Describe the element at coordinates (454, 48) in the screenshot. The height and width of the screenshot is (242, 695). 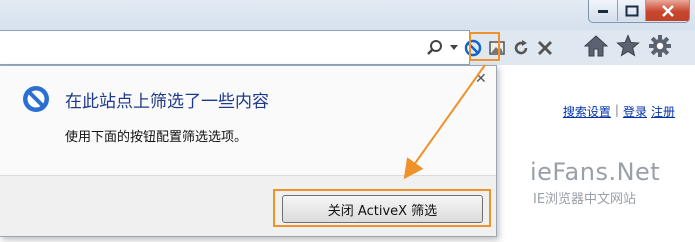
I see `dropdown-arrow-icon` at that location.